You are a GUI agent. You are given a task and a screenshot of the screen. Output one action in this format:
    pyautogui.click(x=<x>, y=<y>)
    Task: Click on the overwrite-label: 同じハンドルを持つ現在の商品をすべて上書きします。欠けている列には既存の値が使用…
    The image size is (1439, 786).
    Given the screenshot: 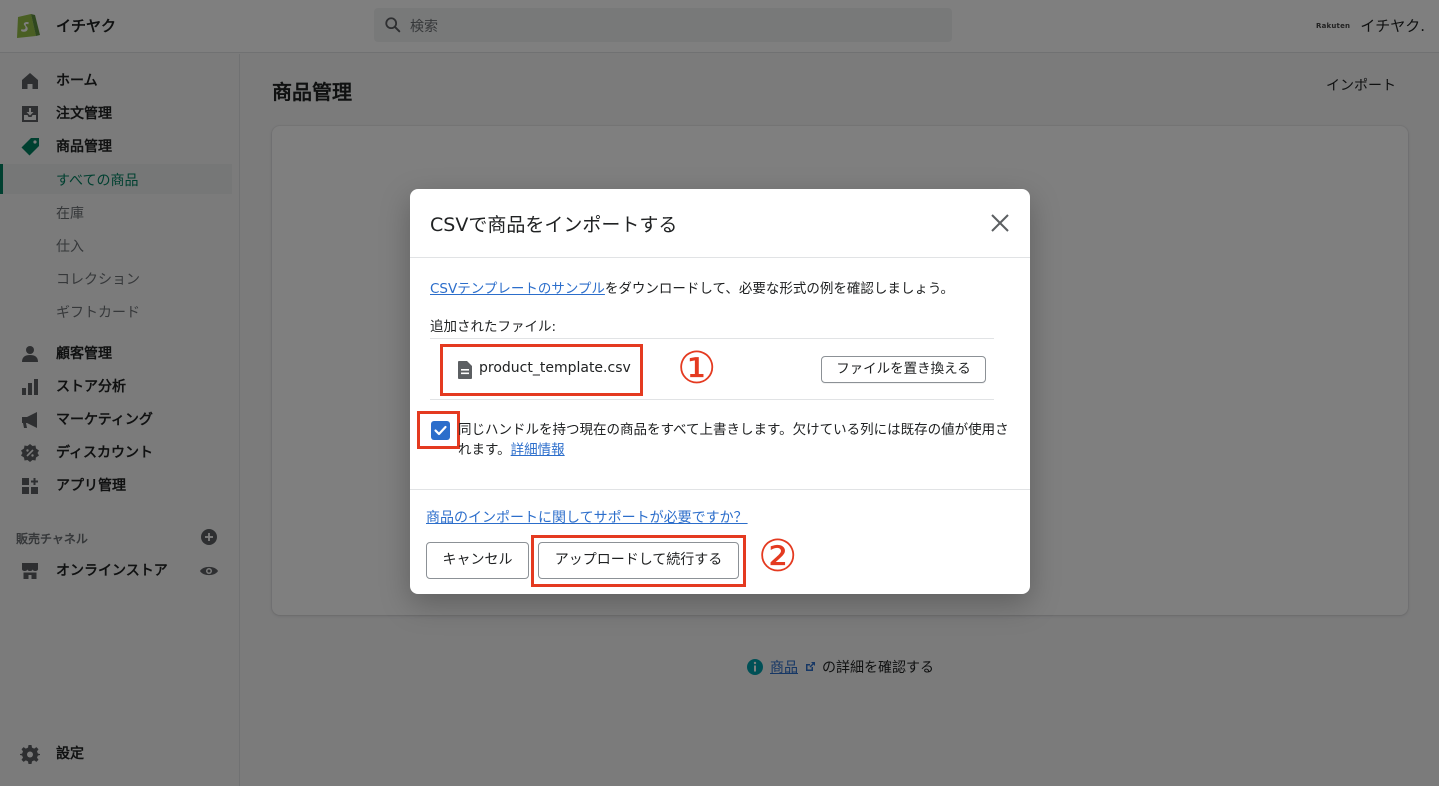 What is the action you would take?
    pyautogui.click(x=736, y=440)
    